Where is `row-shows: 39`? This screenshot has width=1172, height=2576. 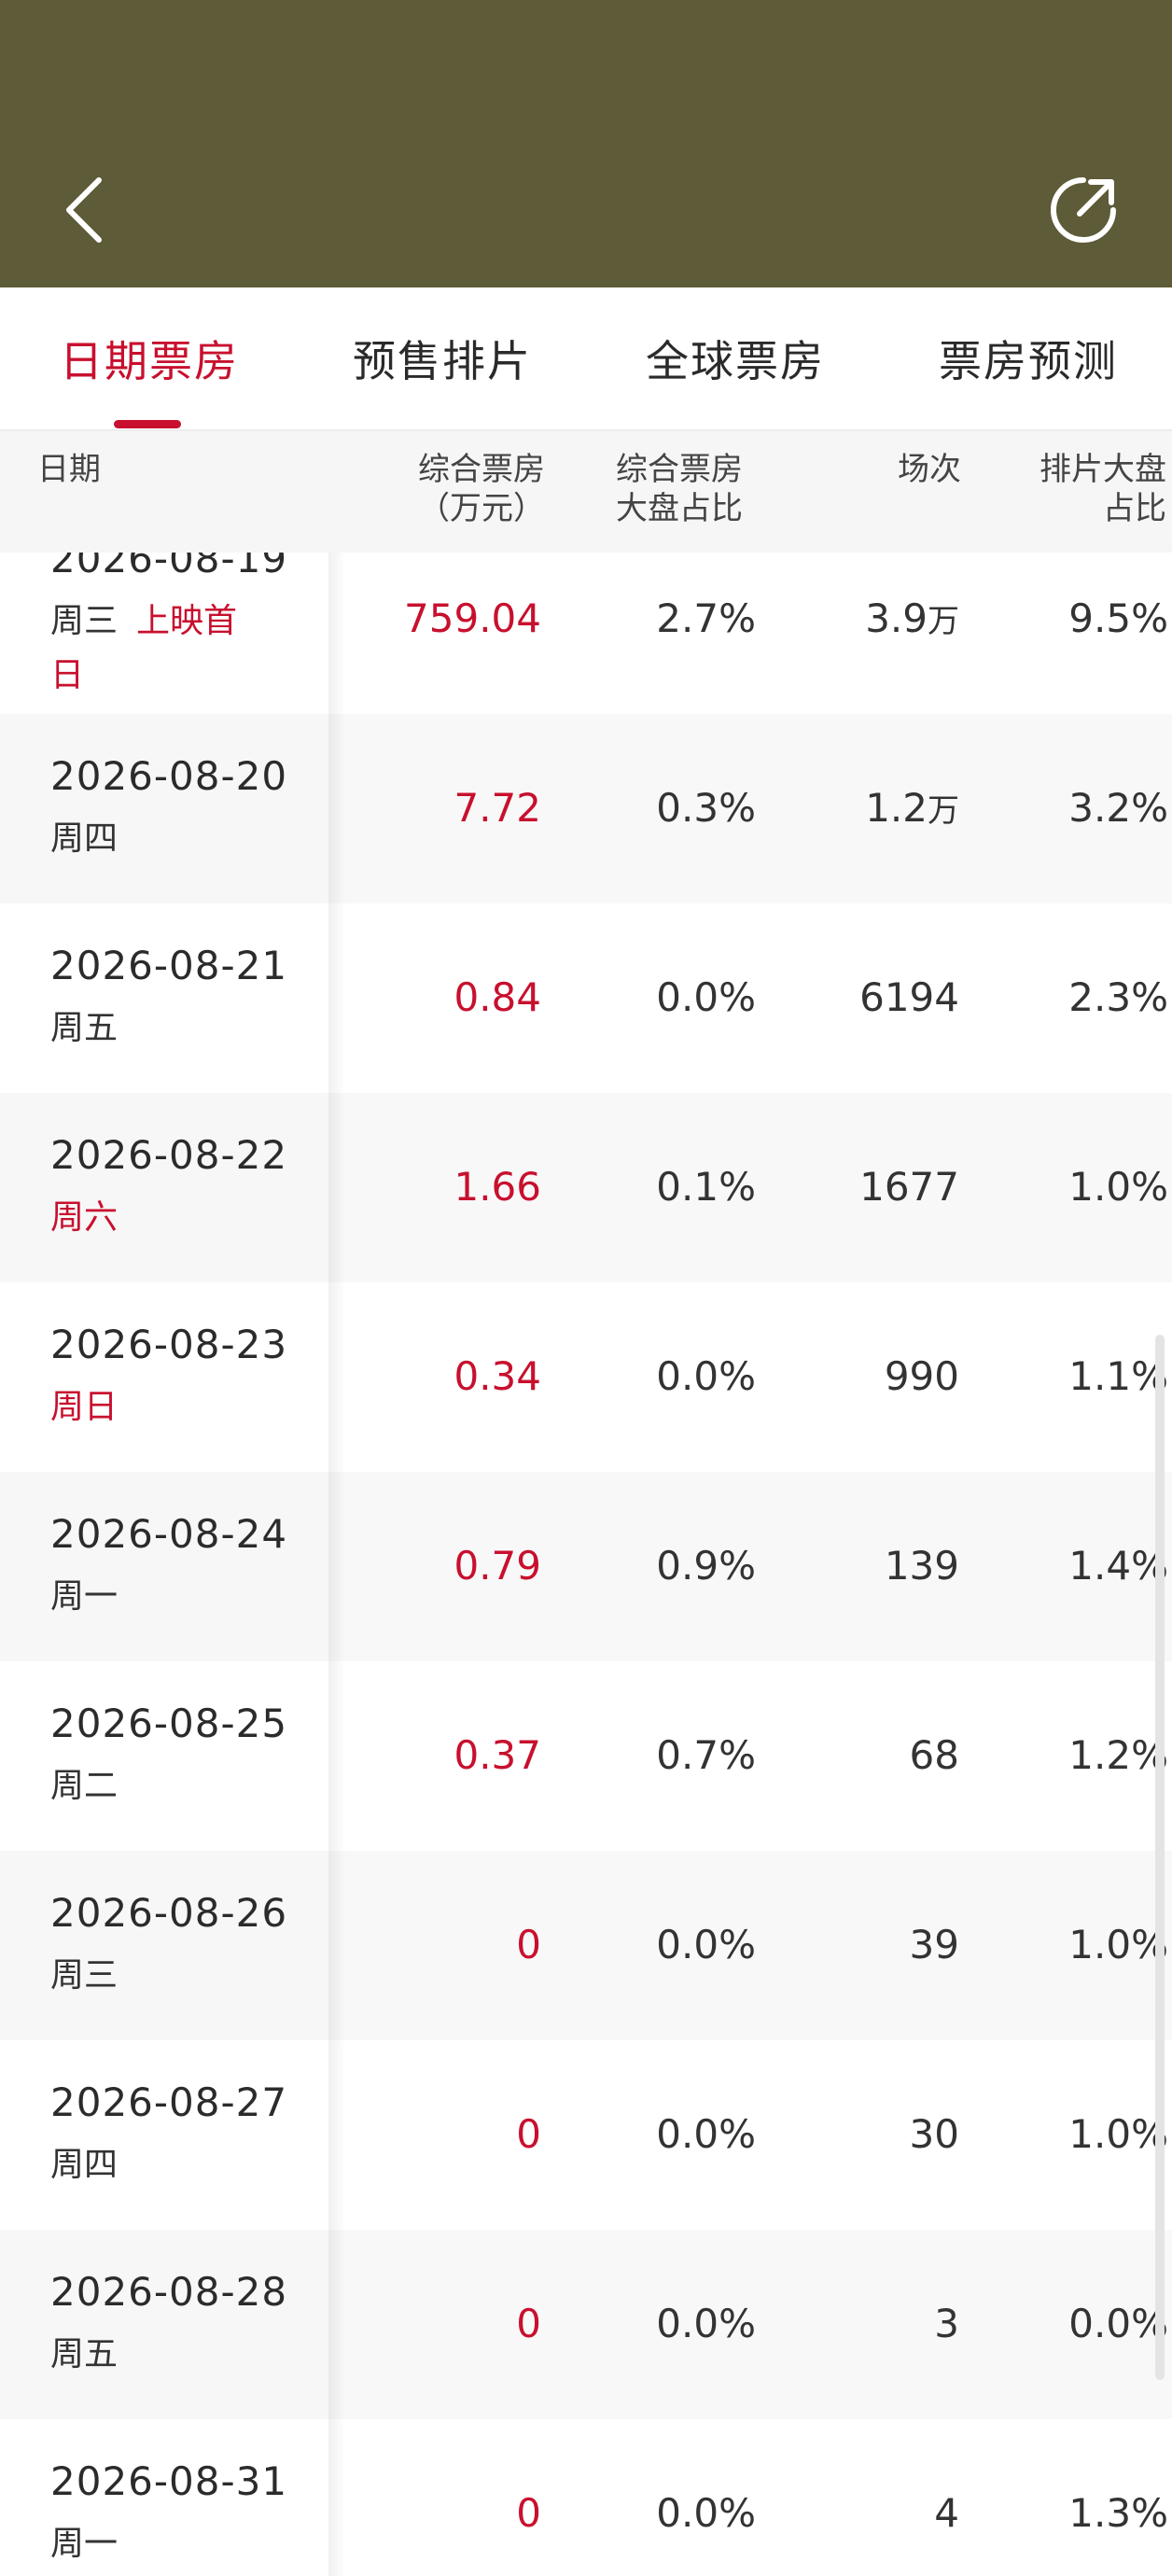 row-shows: 39 is located at coordinates (934, 1944).